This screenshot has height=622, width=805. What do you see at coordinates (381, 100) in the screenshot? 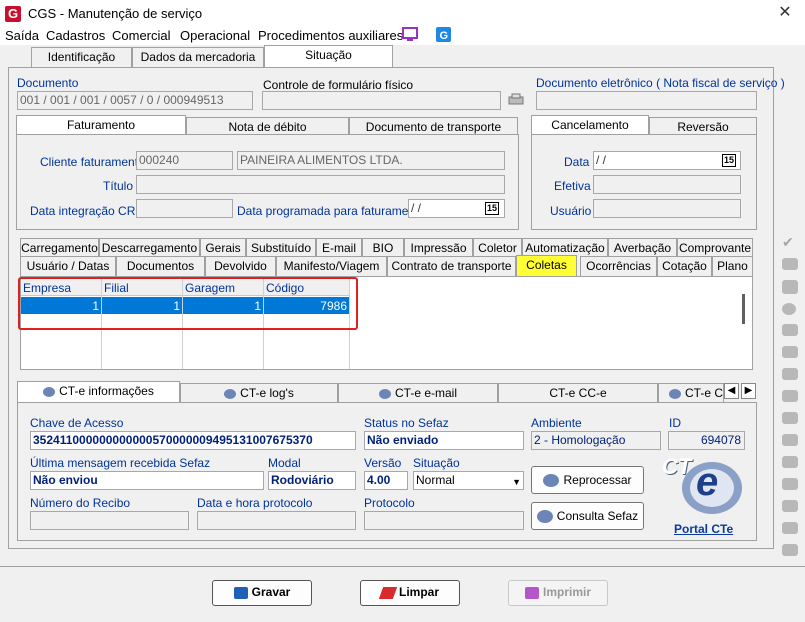
I see `controle-field` at bounding box center [381, 100].